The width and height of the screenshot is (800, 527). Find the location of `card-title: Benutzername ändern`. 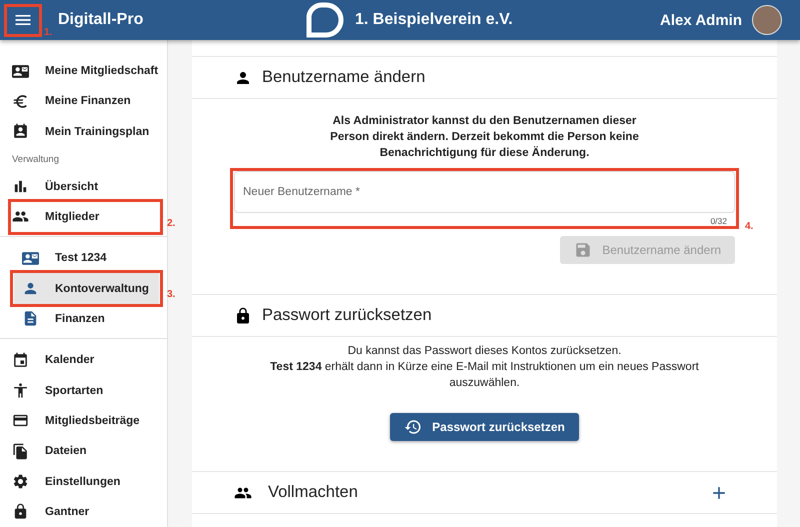

card-title: Benutzername ändern is located at coordinates (344, 77).